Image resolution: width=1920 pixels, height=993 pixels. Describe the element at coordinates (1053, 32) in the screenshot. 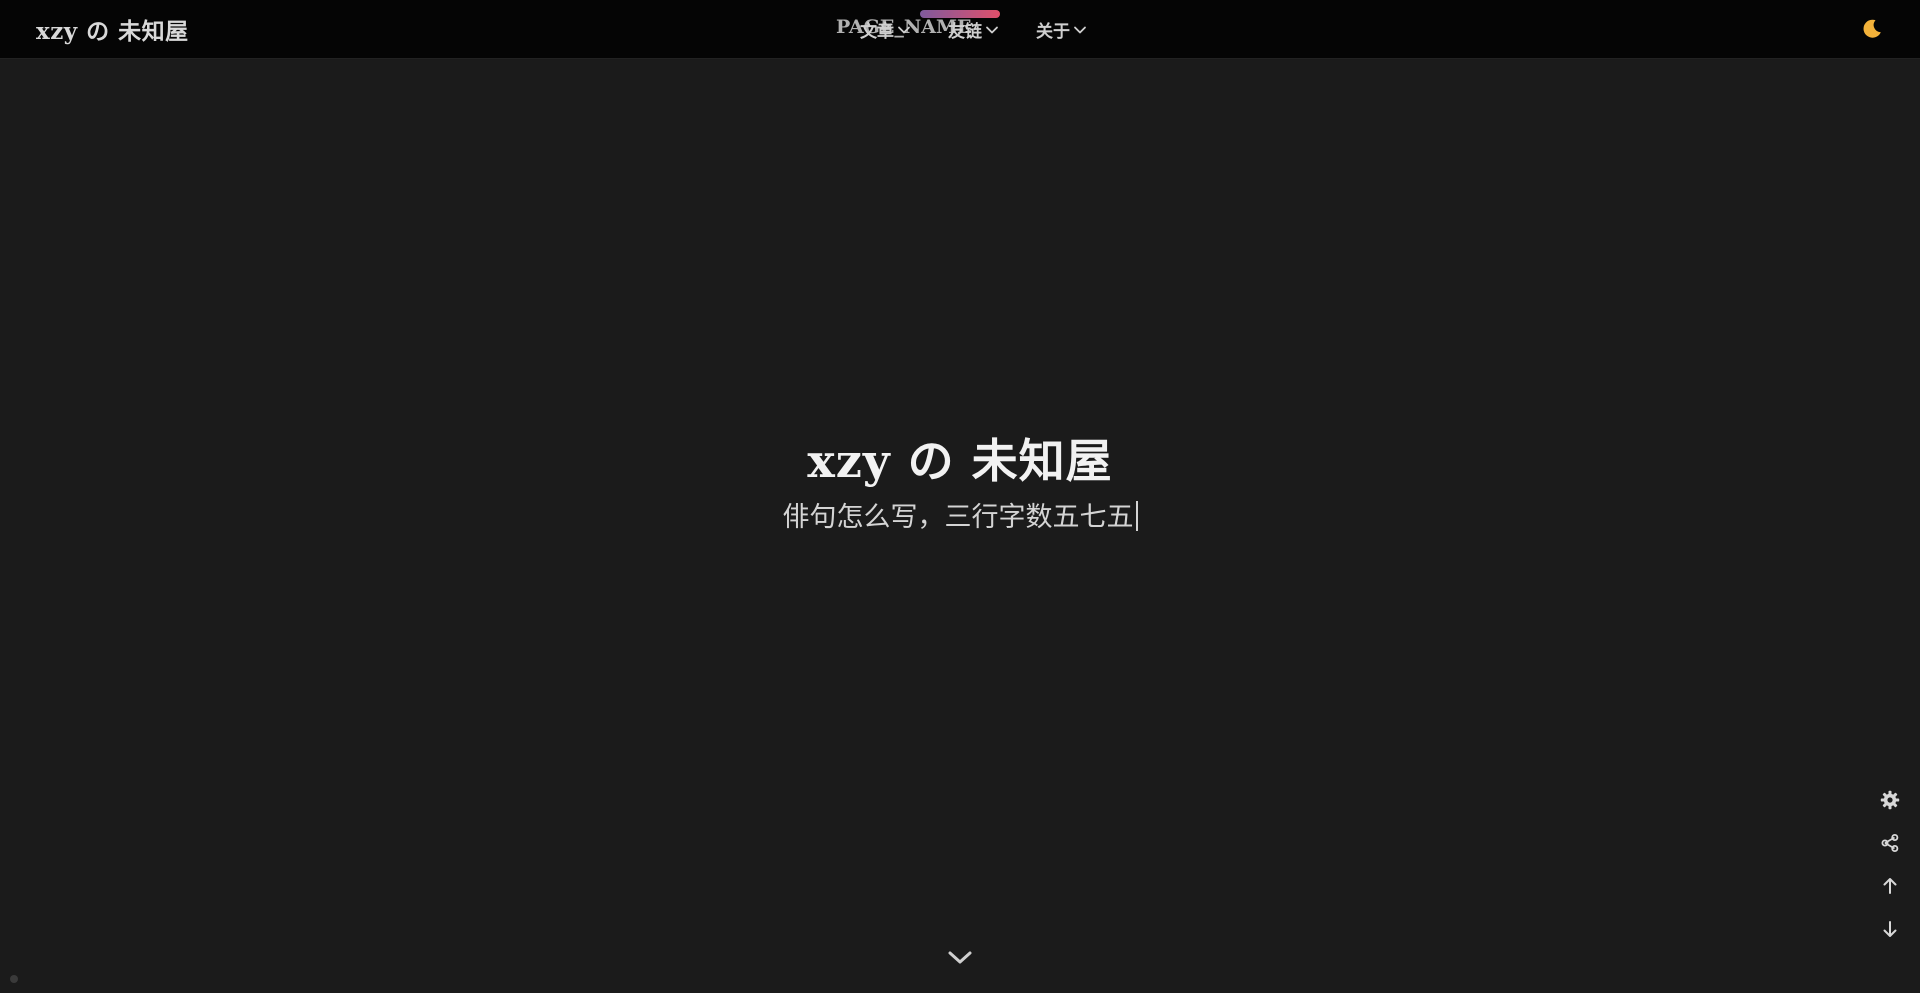

I see `nav-item-label: 关于` at that location.